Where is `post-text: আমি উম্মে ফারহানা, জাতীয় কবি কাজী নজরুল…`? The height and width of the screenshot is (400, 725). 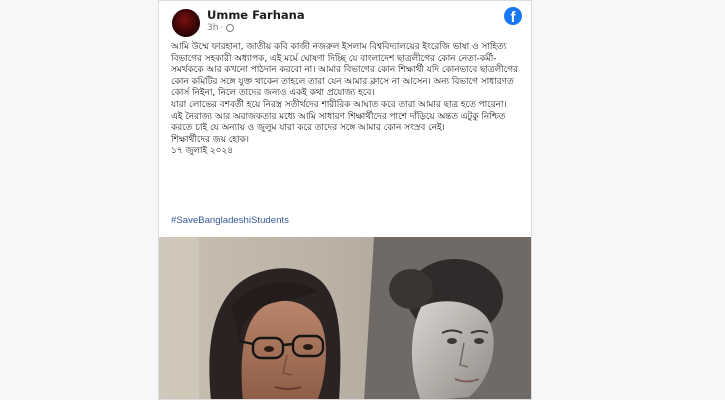
post-text: আমি উম্মে ফারহানা, জাতীয় কবি কাজী নজরুল… is located at coordinates (347, 100).